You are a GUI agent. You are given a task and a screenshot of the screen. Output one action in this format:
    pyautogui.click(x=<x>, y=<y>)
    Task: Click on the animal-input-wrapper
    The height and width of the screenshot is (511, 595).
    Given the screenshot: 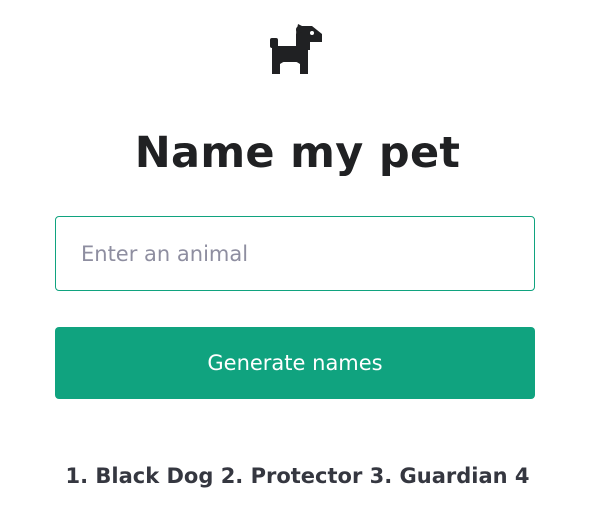 What is the action you would take?
    pyautogui.click(x=295, y=253)
    